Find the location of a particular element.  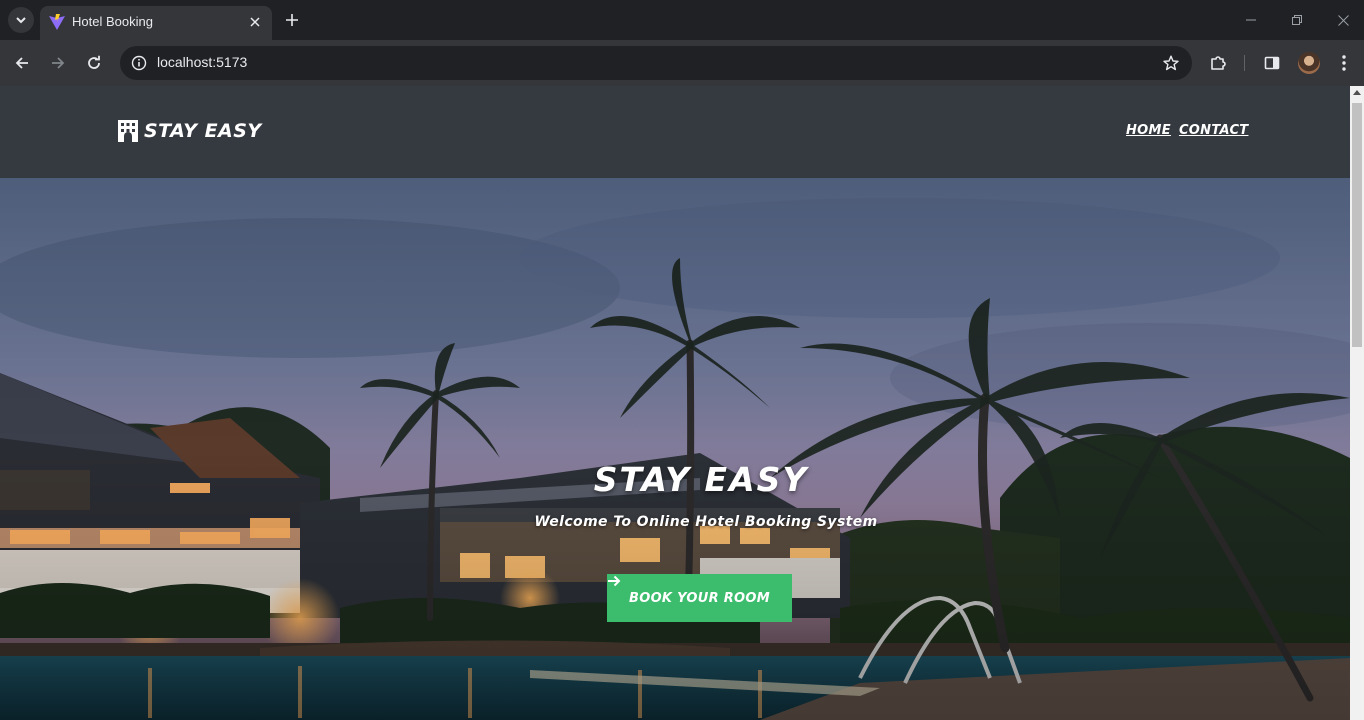

extensions-button is located at coordinates (1218, 63).